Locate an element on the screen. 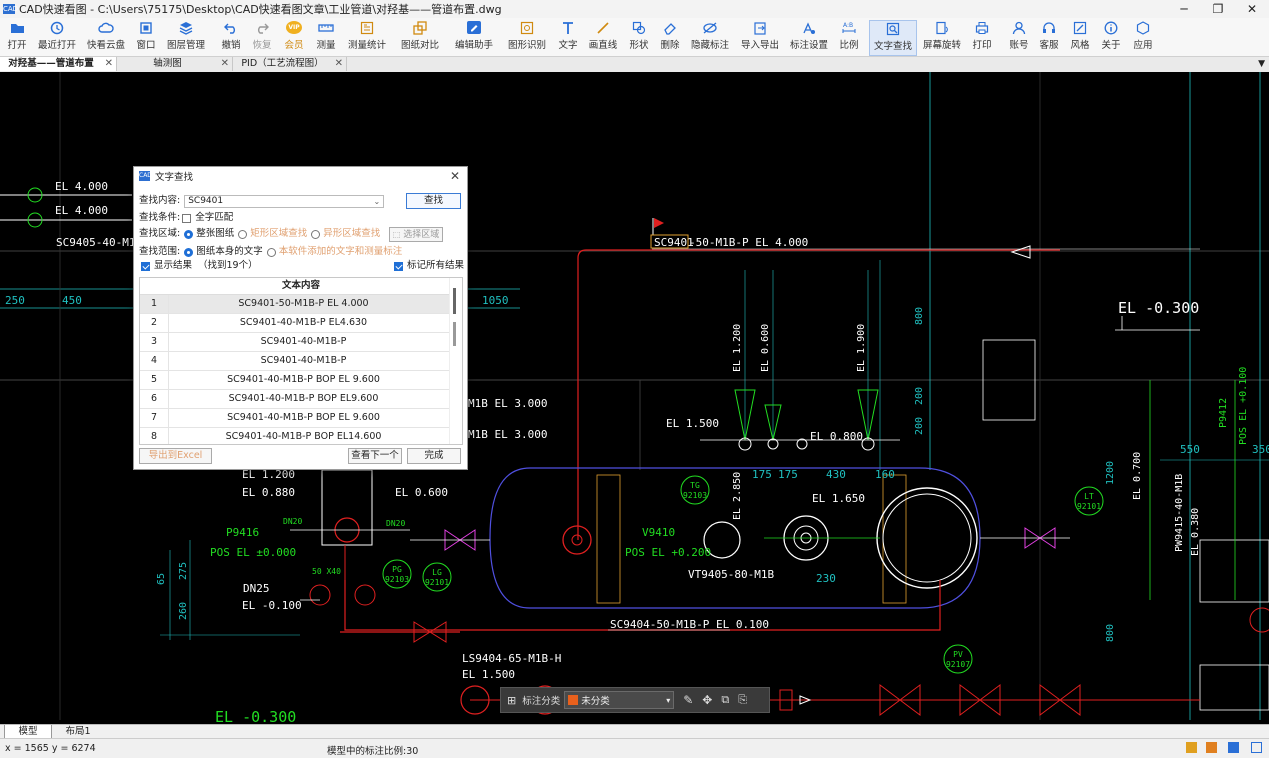 The width and height of the screenshot is (1269, 758). tool-undo: 撤销 is located at coordinates (231, 37).